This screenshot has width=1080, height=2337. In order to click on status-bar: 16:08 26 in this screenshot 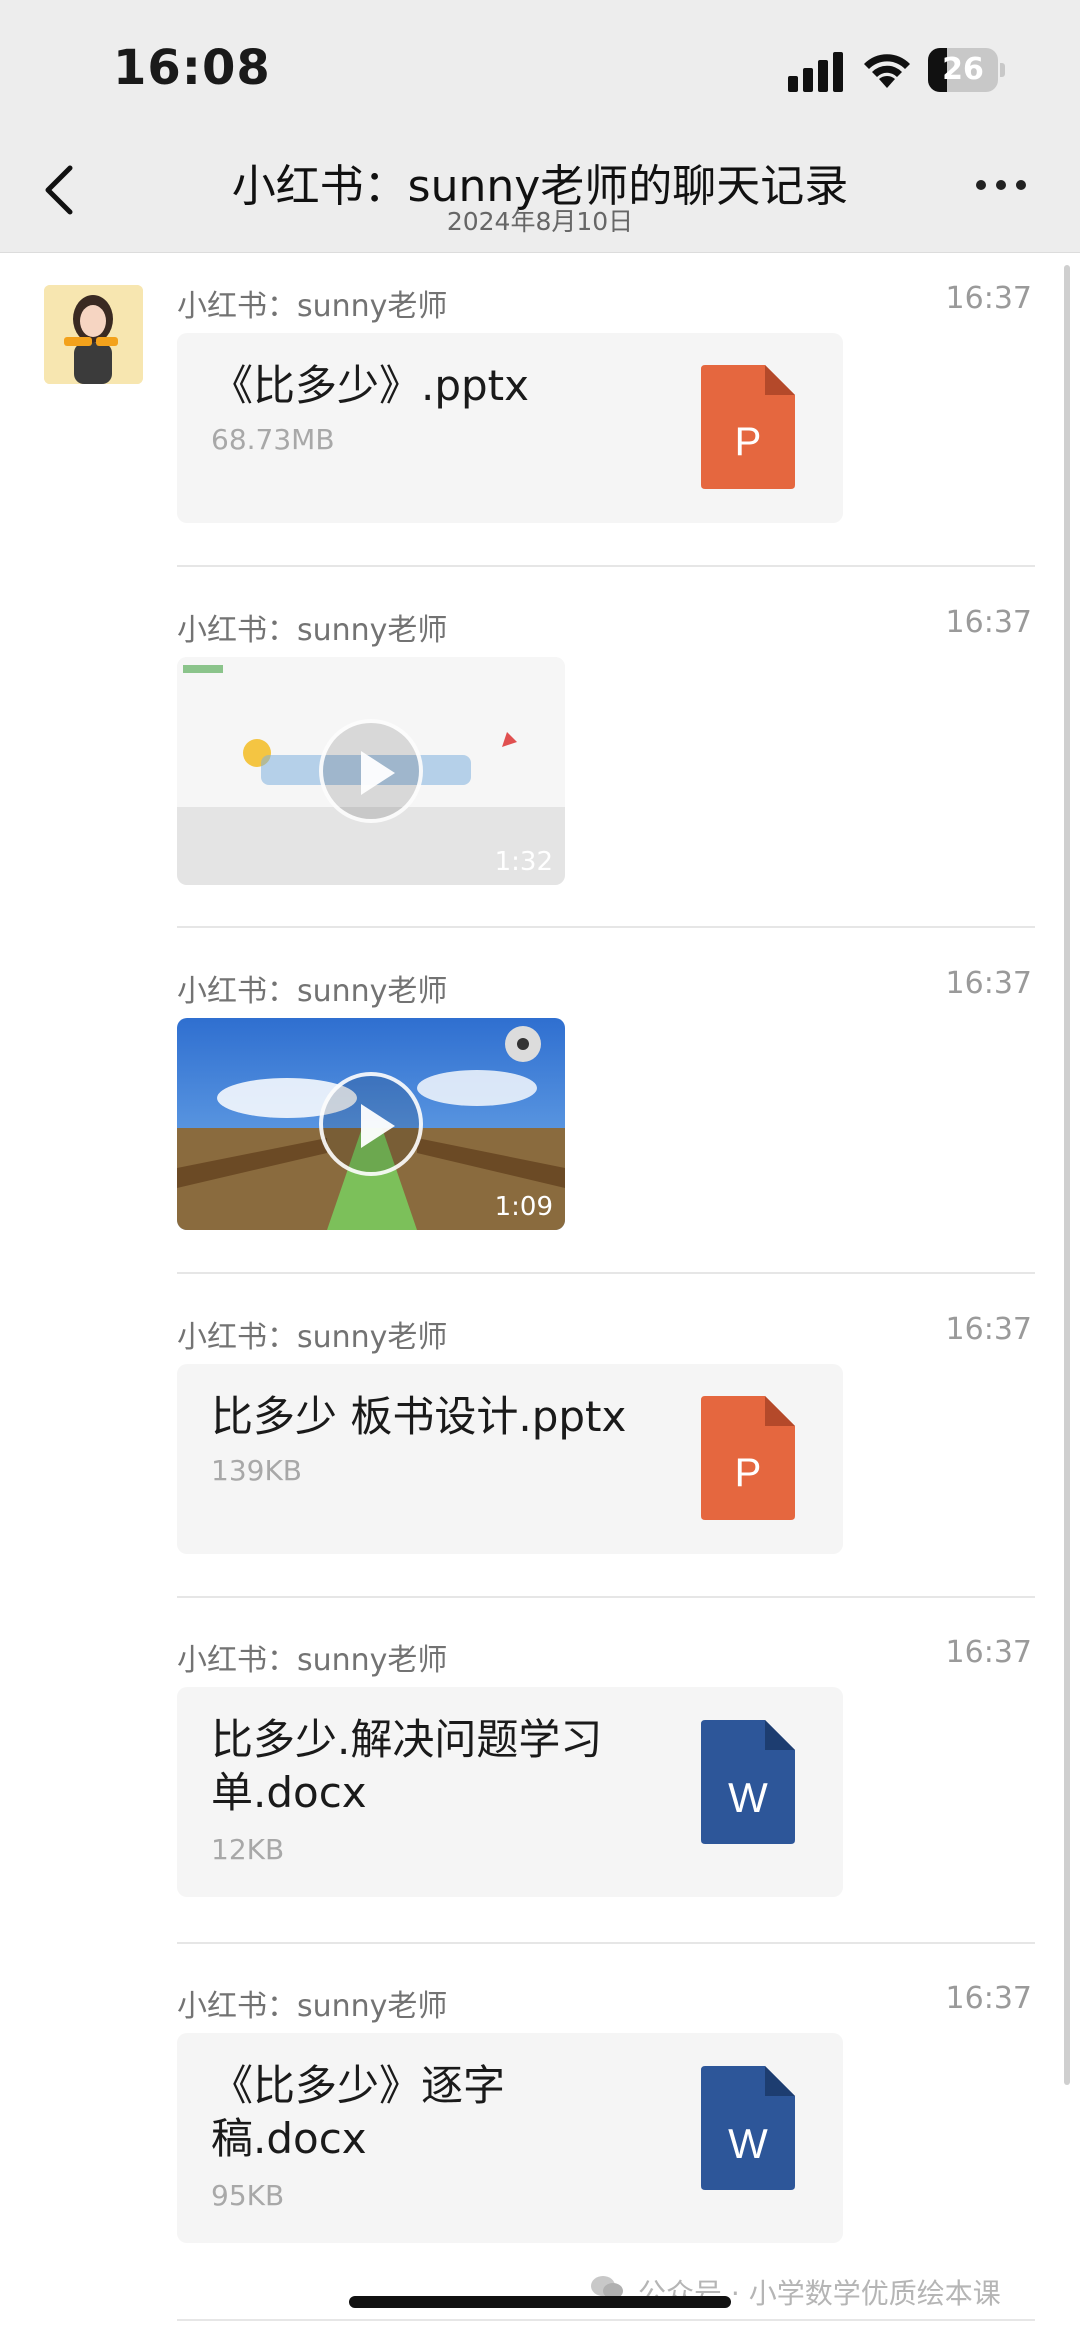, I will do `click(540, 65)`.